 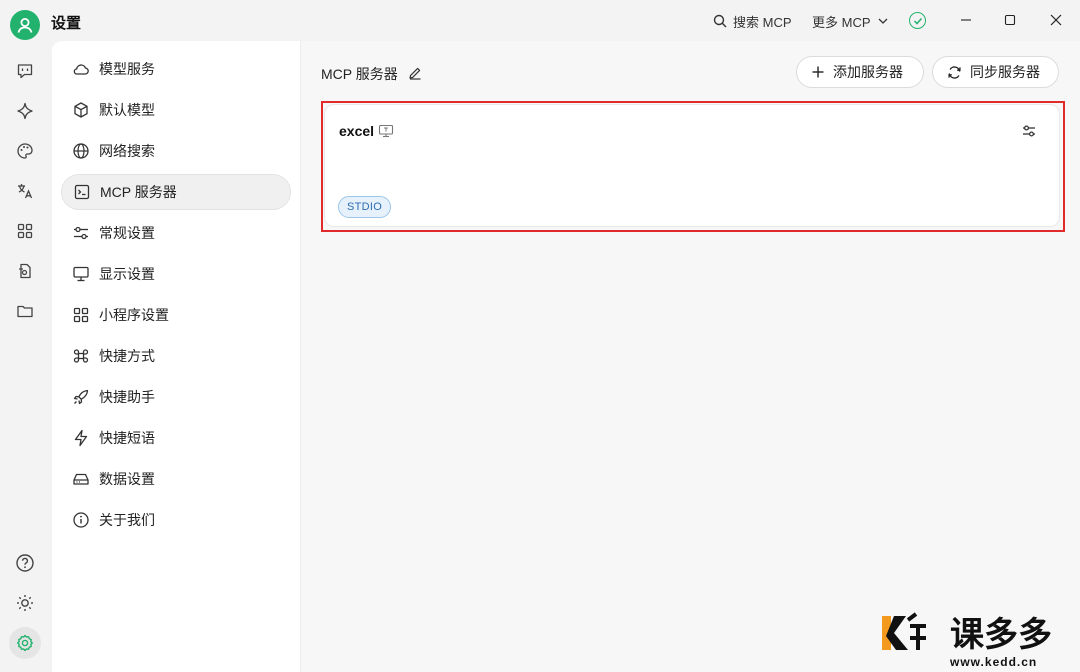 I want to click on rail-translate-button, so click(x=25, y=191).